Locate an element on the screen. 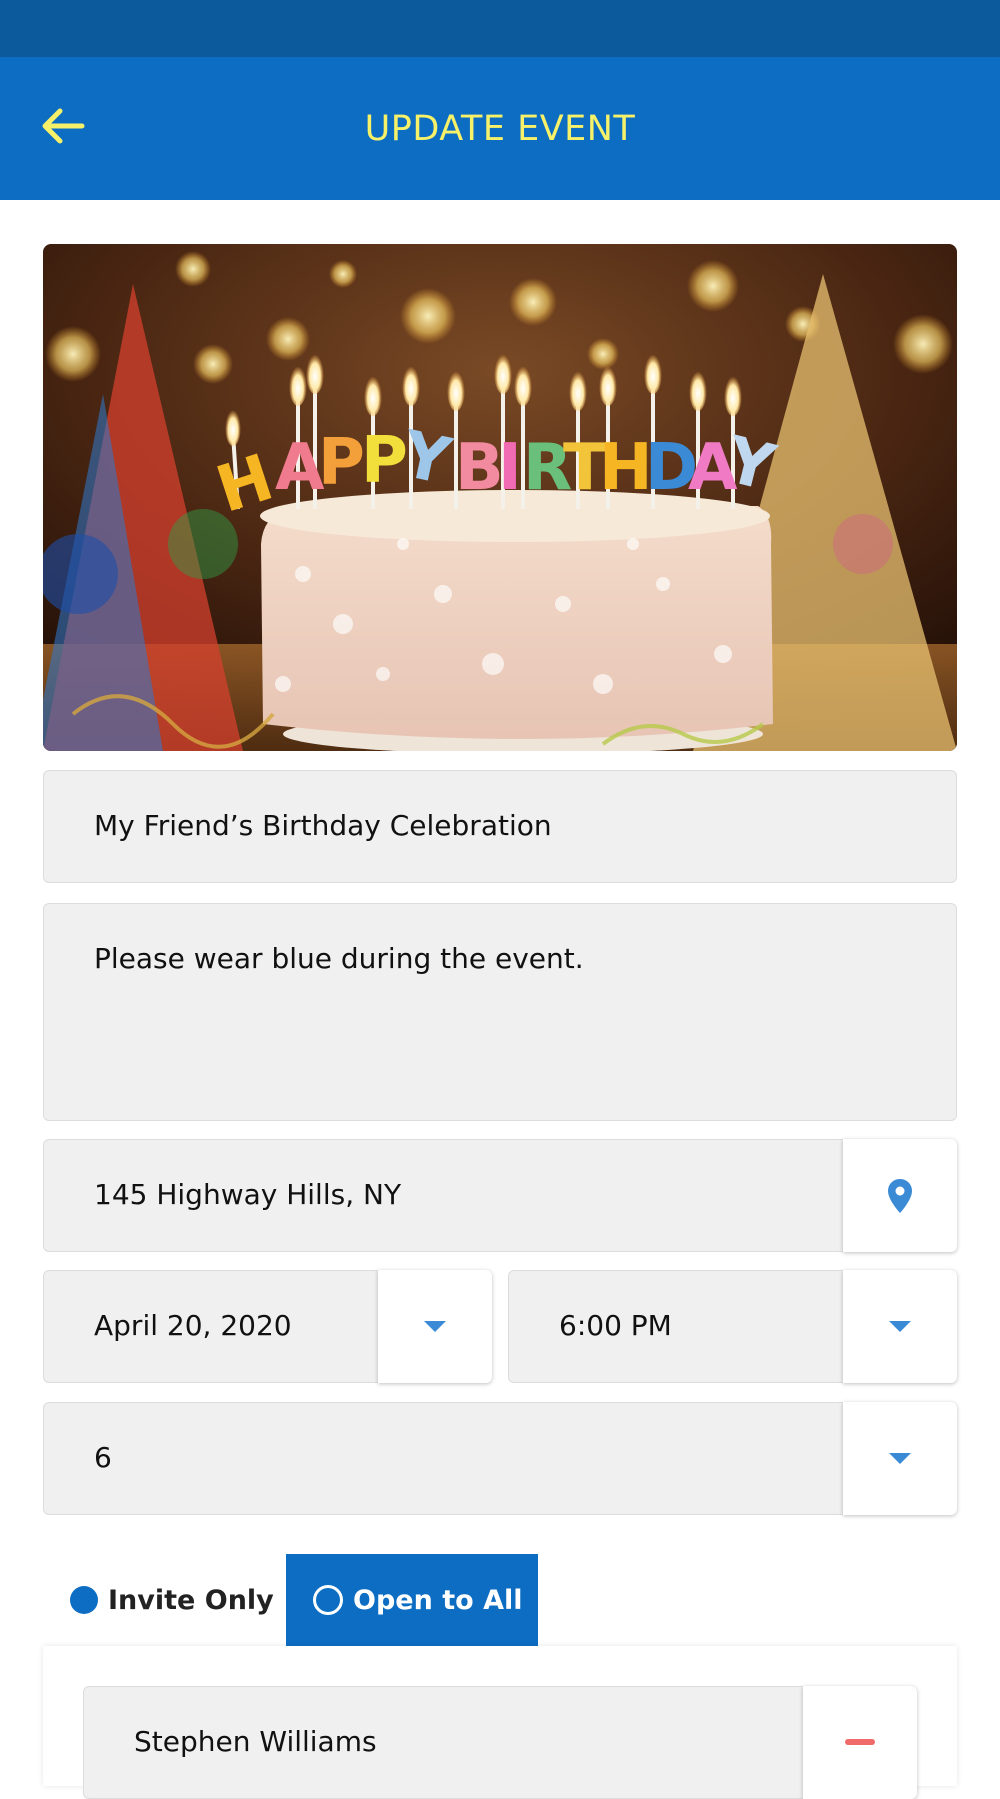  map-pin-icon is located at coordinates (900, 1195).